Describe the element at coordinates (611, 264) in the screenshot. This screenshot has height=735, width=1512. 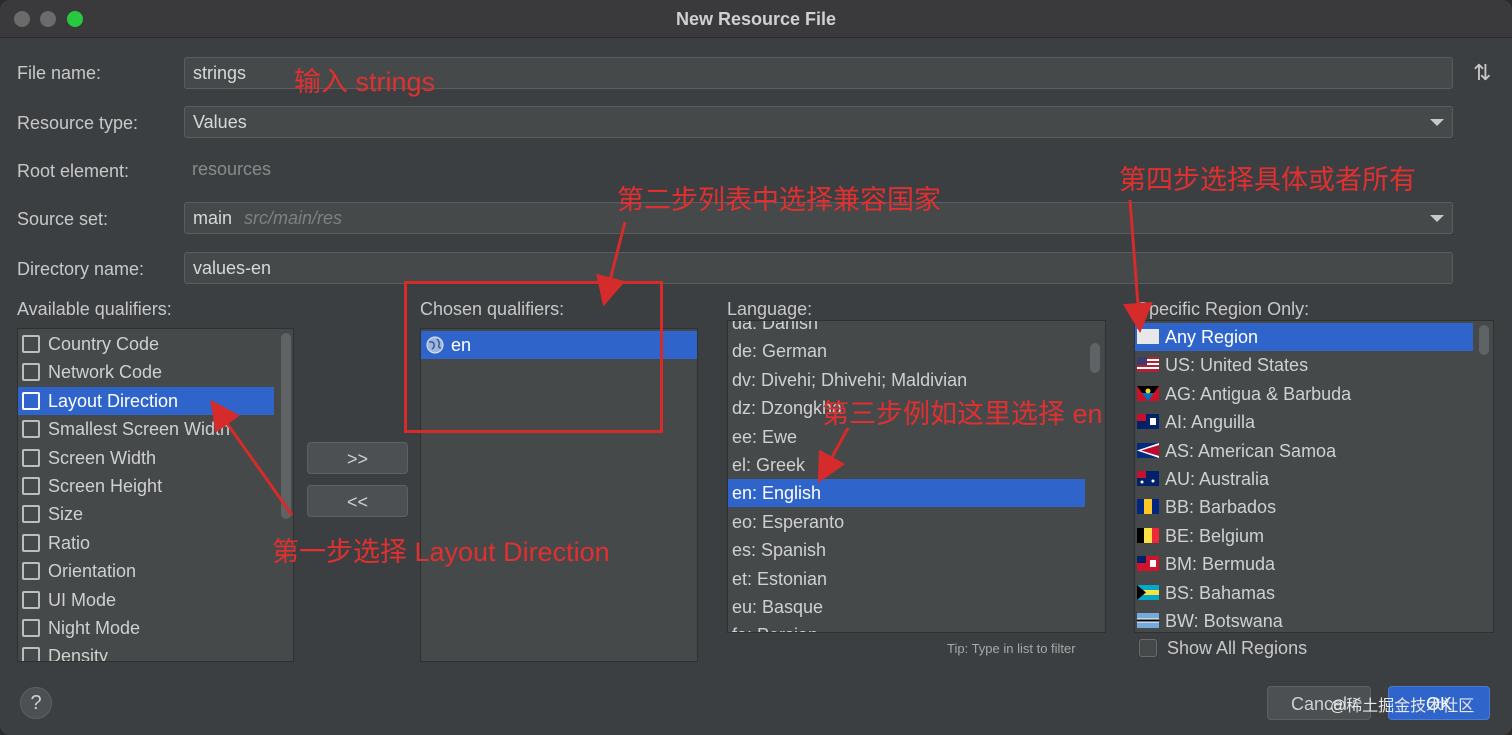
I see `arrow-step2` at that location.